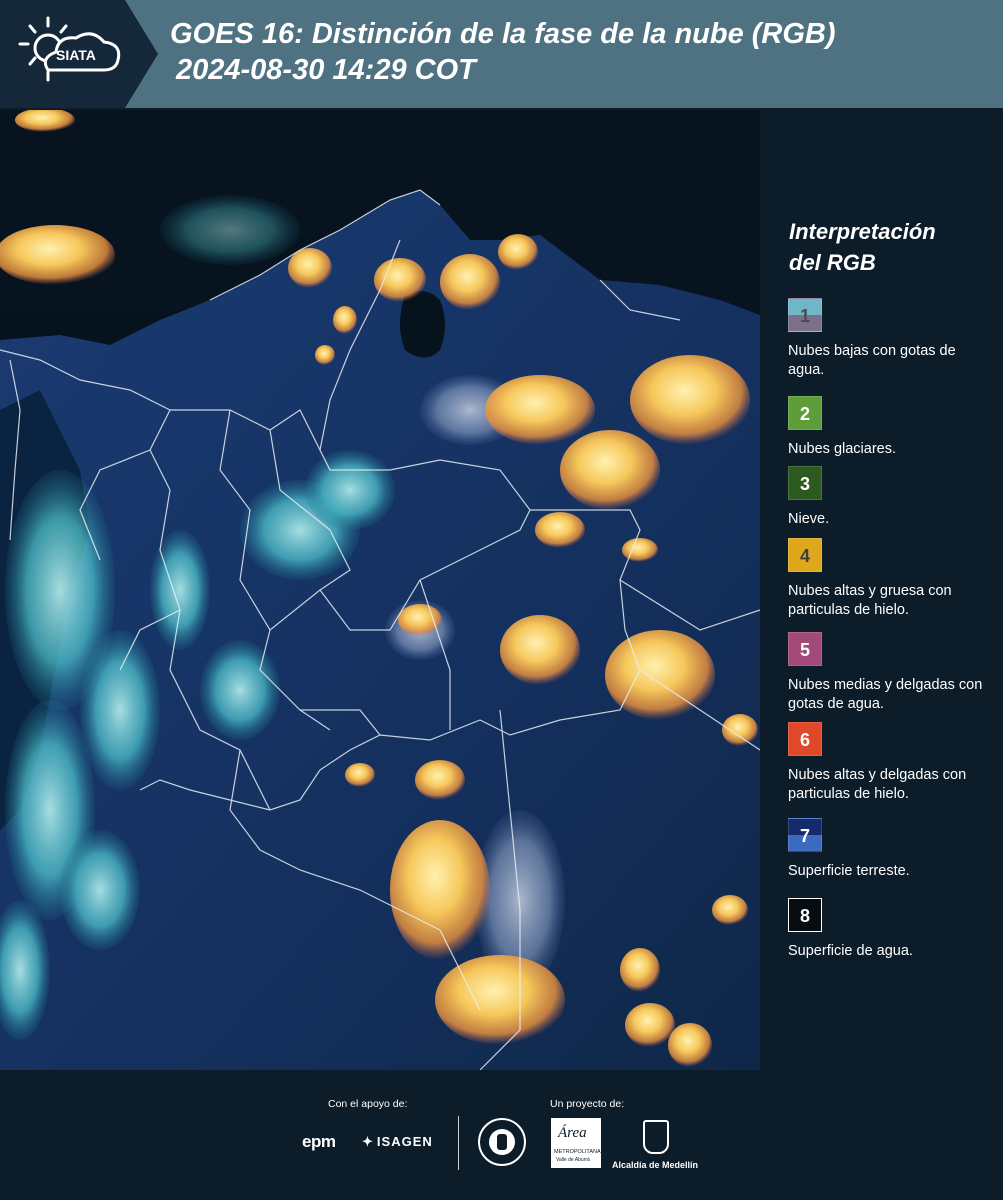 The width and height of the screenshot is (1003, 1200). What do you see at coordinates (587, 1104) in the screenshot?
I see `project-label: Un proyecto de:` at bounding box center [587, 1104].